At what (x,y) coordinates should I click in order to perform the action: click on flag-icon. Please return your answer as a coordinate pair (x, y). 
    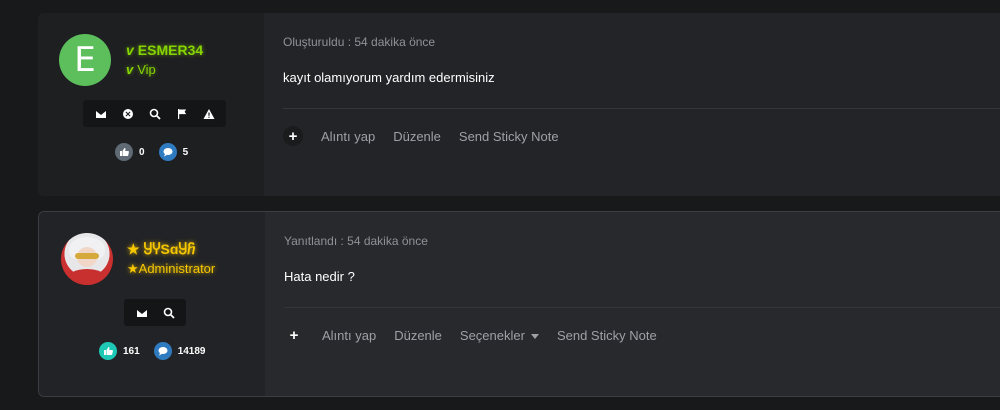
    Looking at the image, I should click on (181, 113).